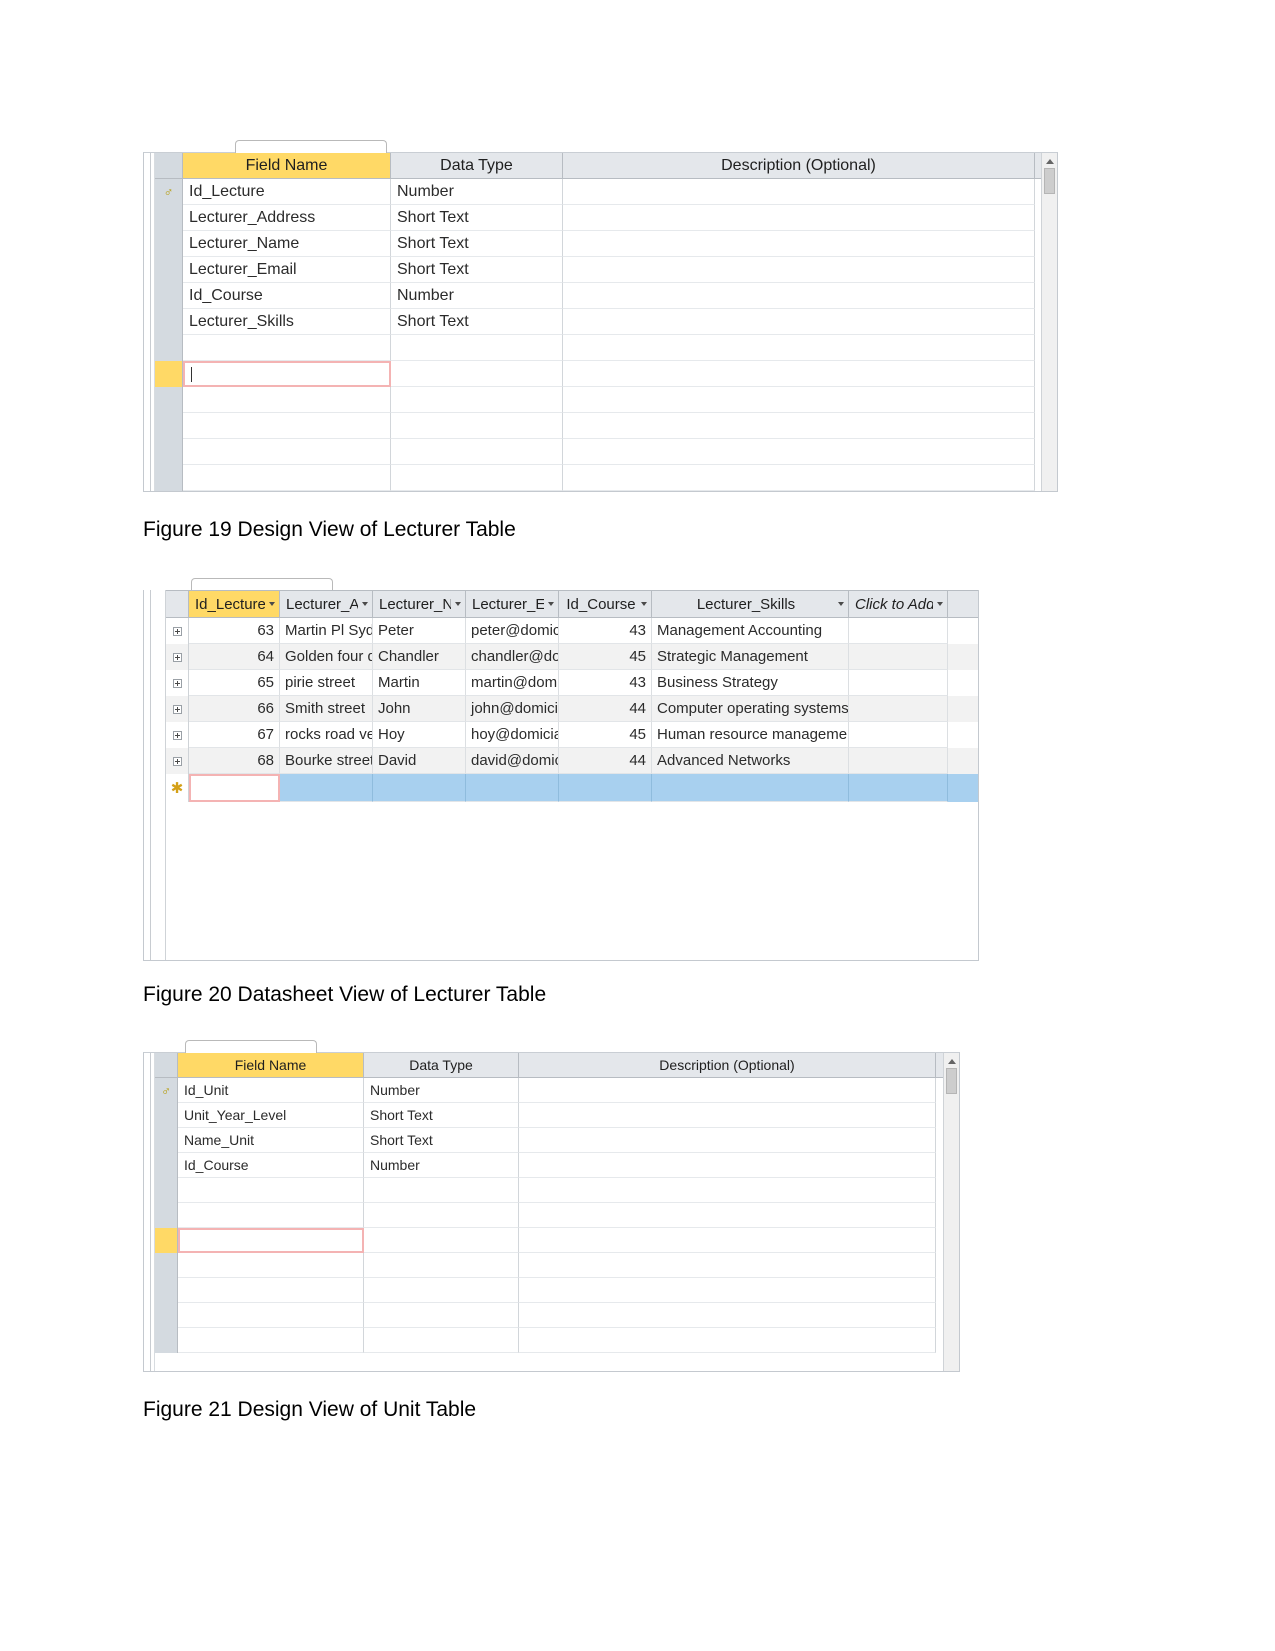 Image resolution: width=1275 pixels, height=1651 pixels. I want to click on field-name-cell: Name_Unit, so click(271, 1140).